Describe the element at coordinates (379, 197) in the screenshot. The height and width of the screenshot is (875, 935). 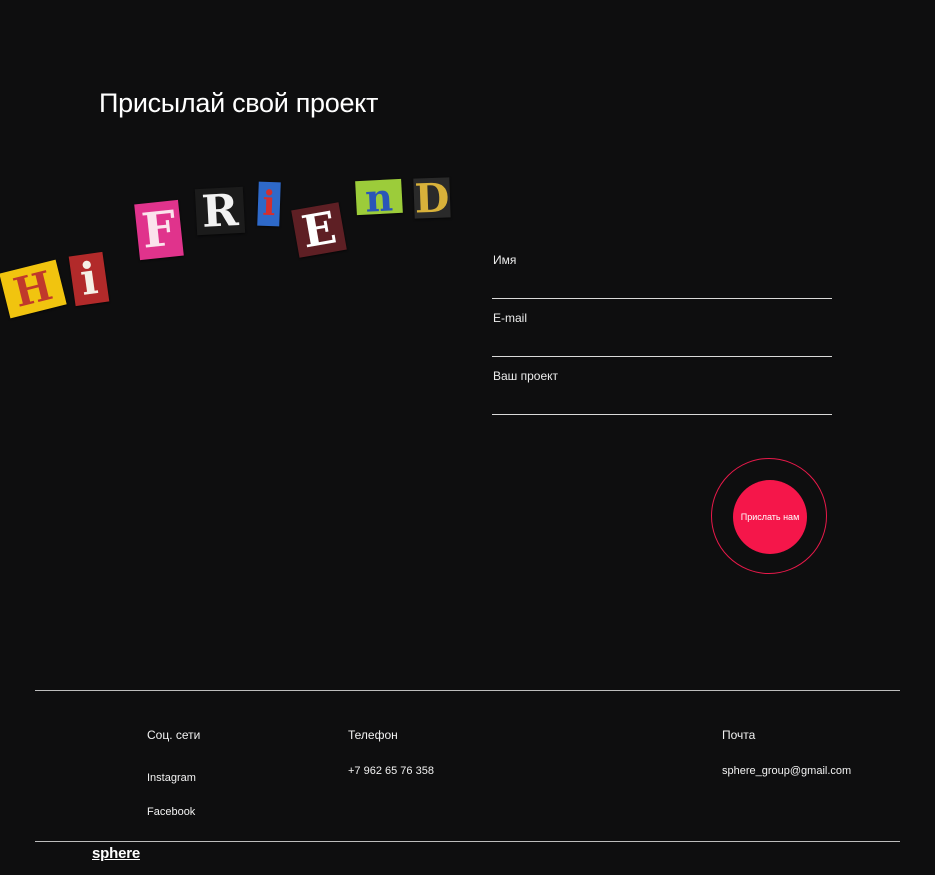
I see `artwork-letter: n` at that location.